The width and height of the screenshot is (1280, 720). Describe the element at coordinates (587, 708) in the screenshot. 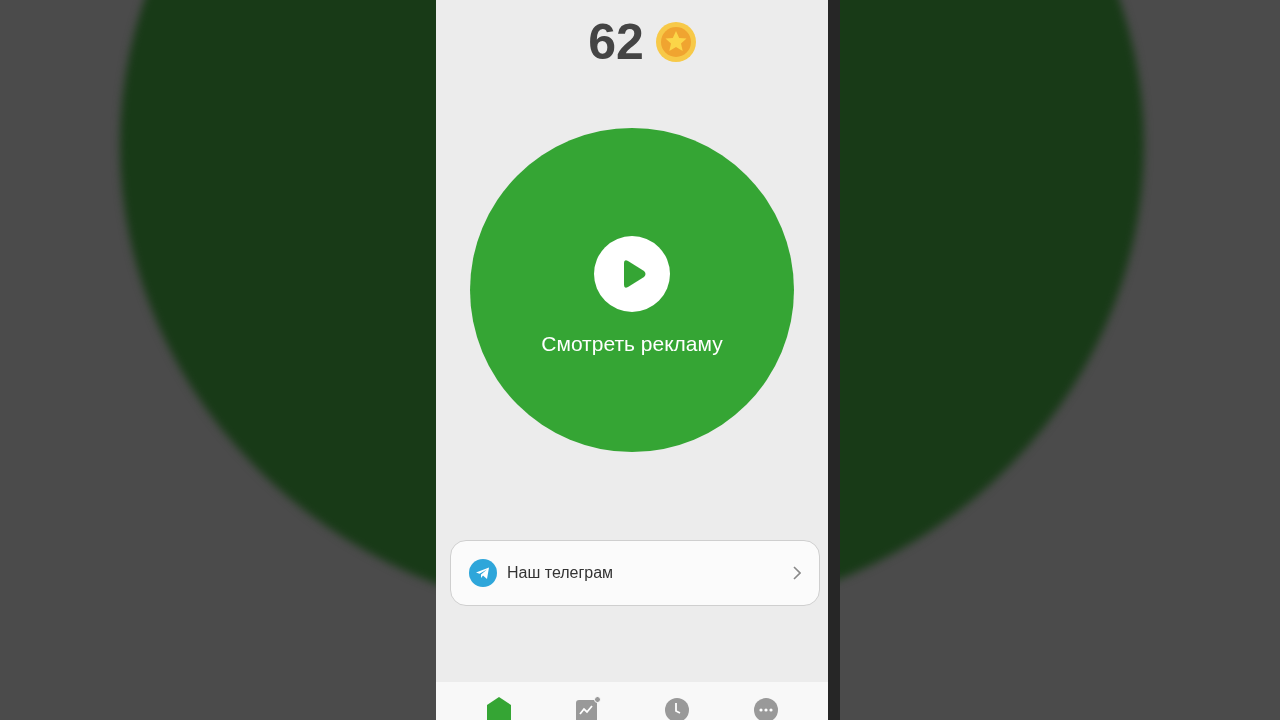

I see `stats-tab` at that location.